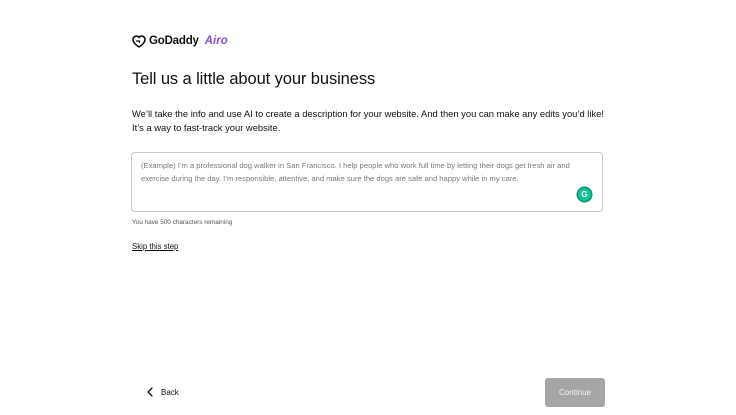 Image resolution: width=736 pixels, height=415 pixels. Describe the element at coordinates (254, 79) in the screenshot. I see `page-title: Tell us a little about your business` at that location.